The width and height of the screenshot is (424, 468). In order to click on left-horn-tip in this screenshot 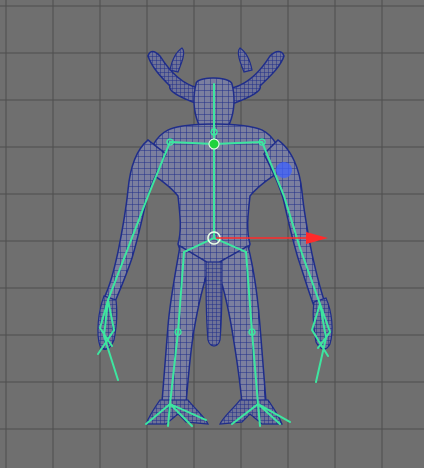, I will do `click(177, 60)`.